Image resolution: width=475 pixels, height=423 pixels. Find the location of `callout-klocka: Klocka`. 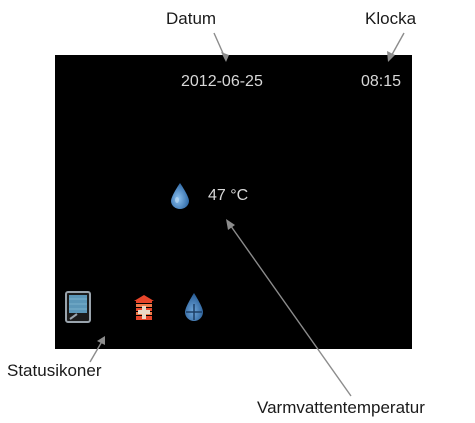

callout-klocka: Klocka is located at coordinates (391, 18).